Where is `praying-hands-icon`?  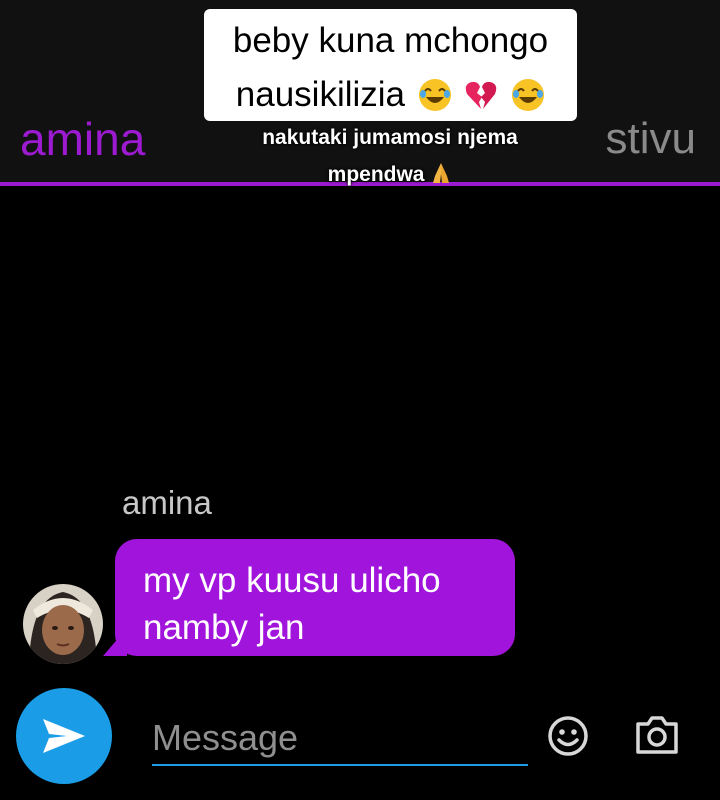
praying-hands-icon is located at coordinates (441, 173).